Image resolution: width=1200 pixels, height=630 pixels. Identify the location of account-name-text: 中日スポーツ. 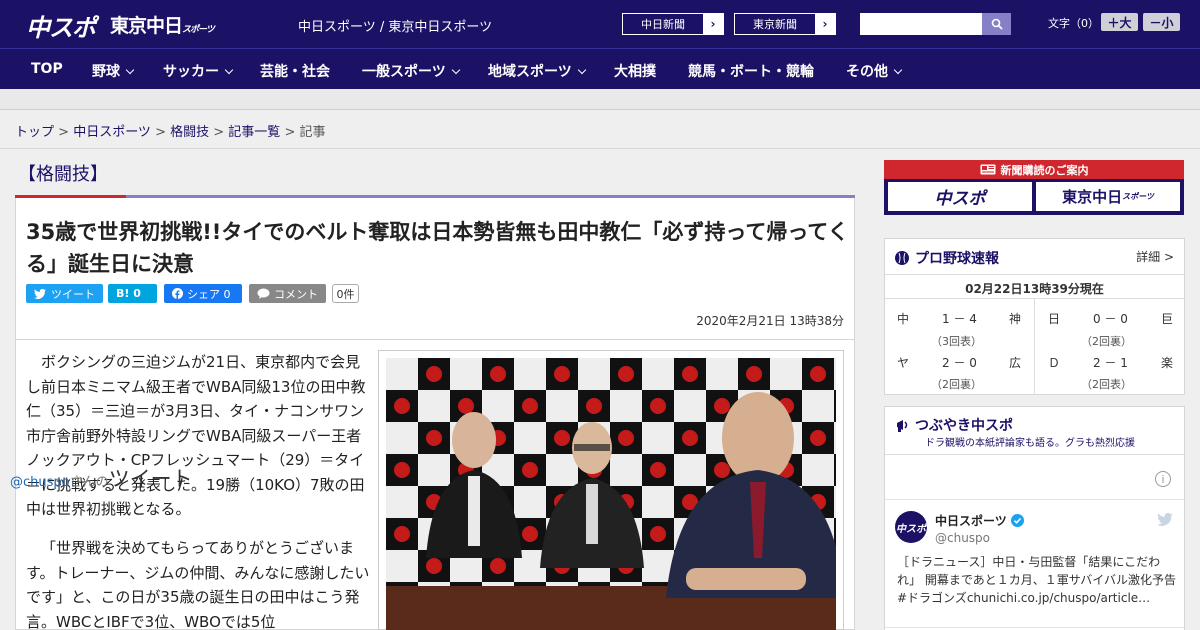
(971, 521).